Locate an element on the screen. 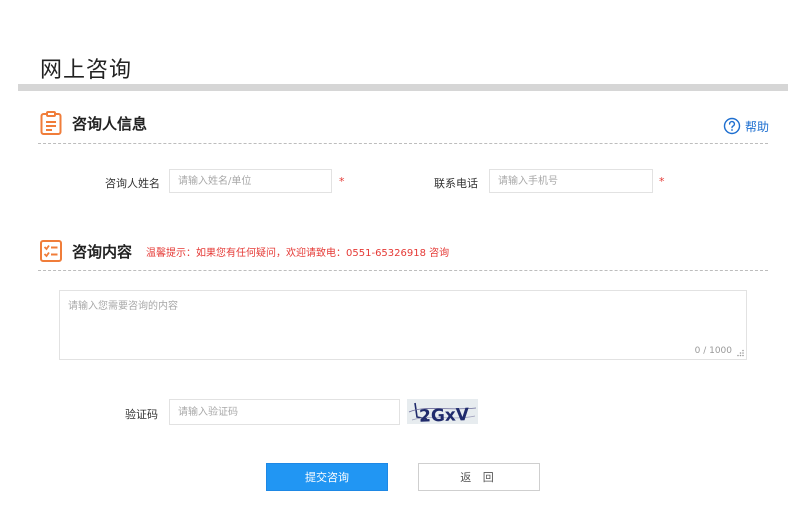 The width and height of the screenshot is (800, 520). content-textarea-container: 0 / 1000 is located at coordinates (403, 325).